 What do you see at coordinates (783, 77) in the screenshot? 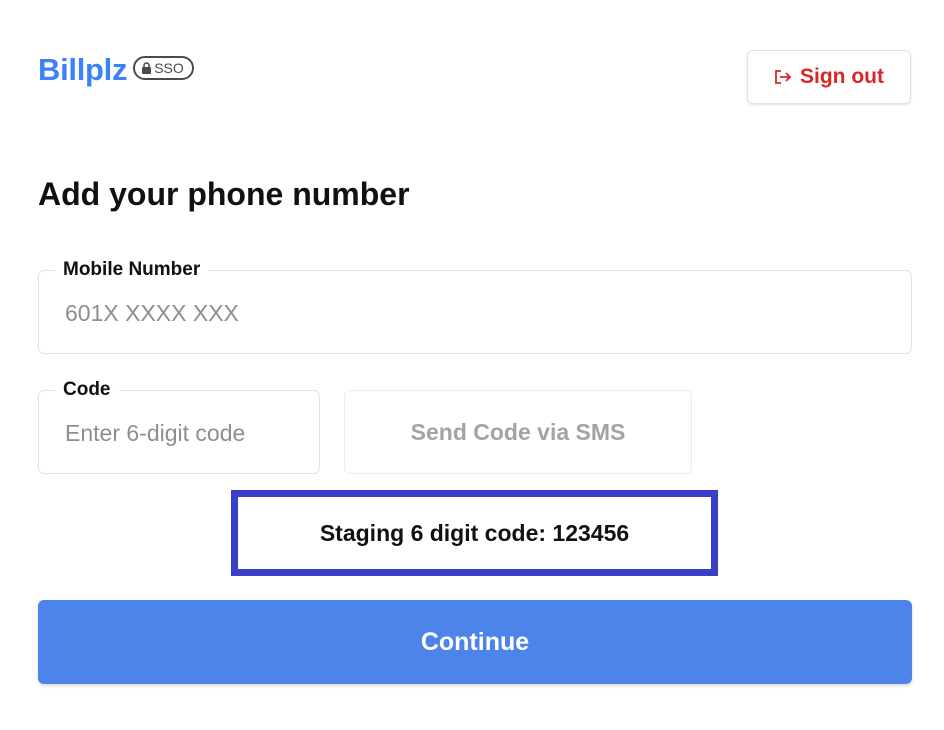
I see `sign-out-icon` at bounding box center [783, 77].